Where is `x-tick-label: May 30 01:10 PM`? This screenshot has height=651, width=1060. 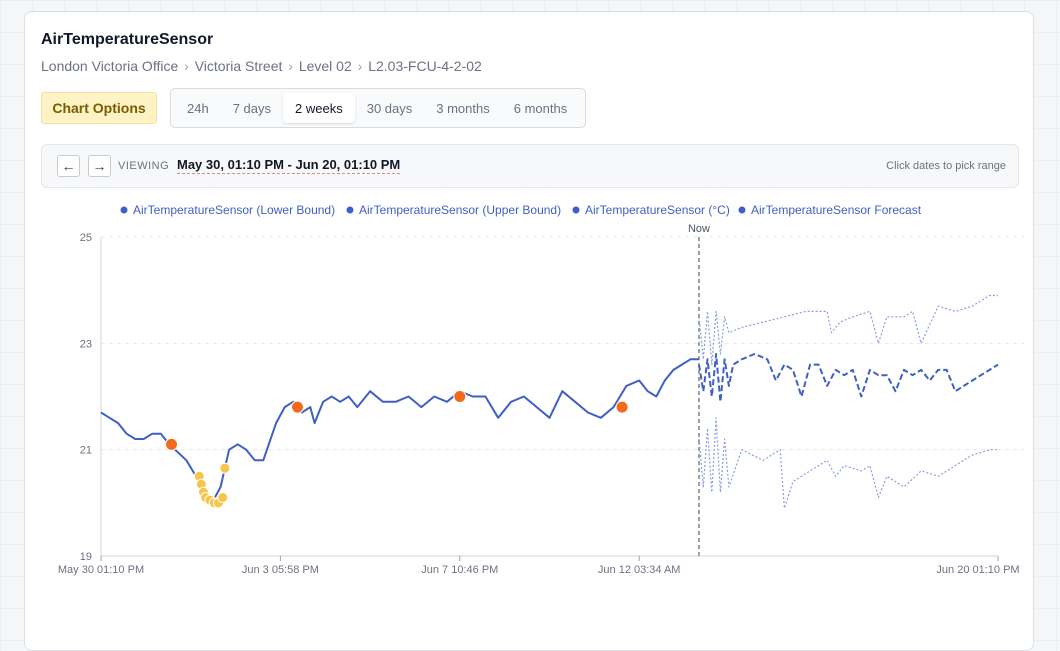
x-tick-label: May 30 01:10 PM is located at coordinates (101, 570).